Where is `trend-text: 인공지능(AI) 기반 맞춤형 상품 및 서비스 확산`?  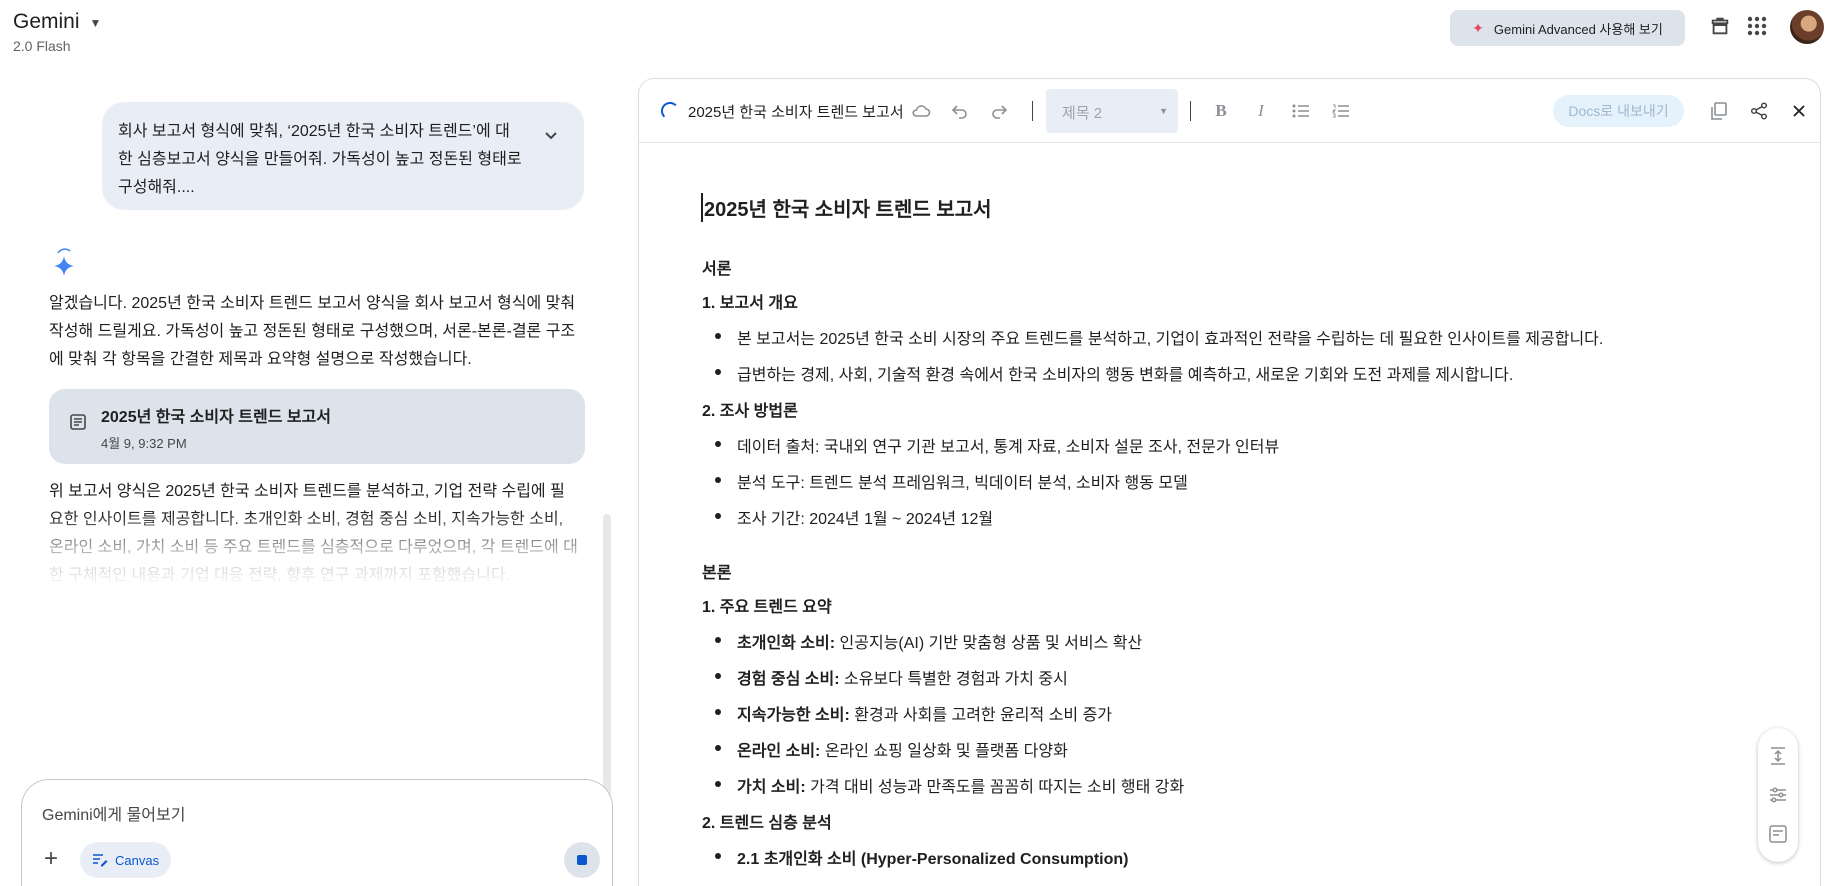 trend-text: 인공지능(AI) 기반 맞춤형 상품 및 서비스 확산 is located at coordinates (989, 643).